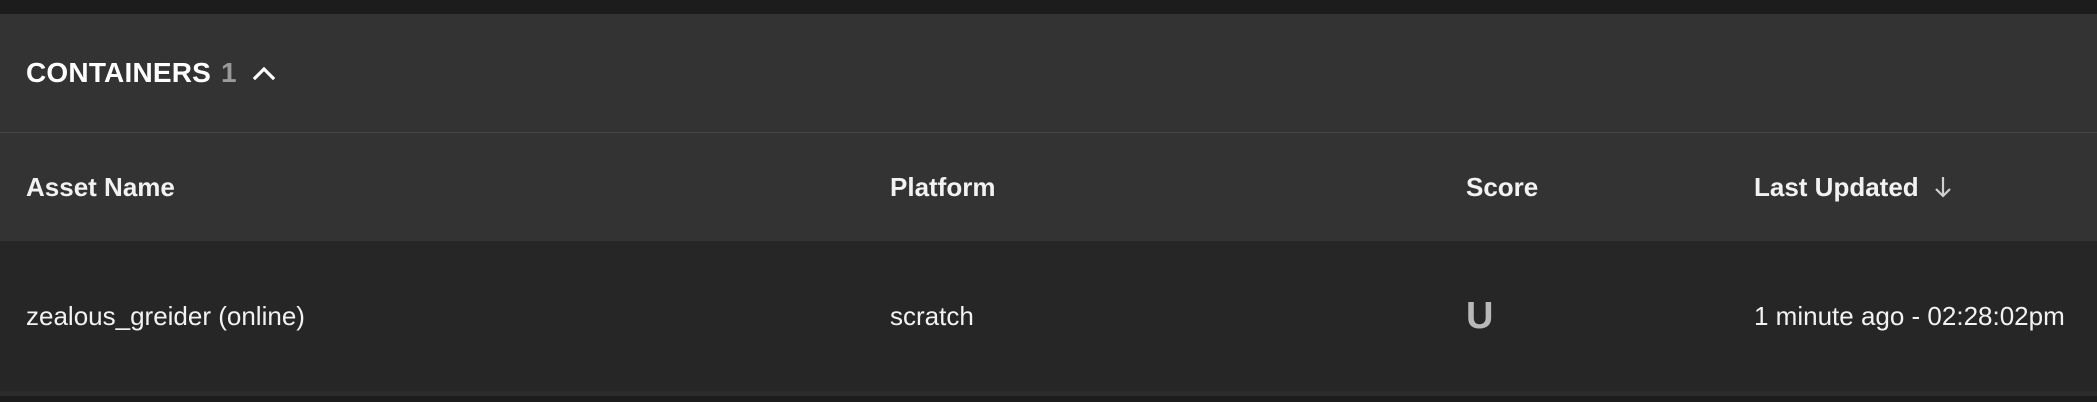 Image resolution: width=2097 pixels, height=402 pixels. I want to click on column-header-asset-name: Asset Name, so click(100, 187).